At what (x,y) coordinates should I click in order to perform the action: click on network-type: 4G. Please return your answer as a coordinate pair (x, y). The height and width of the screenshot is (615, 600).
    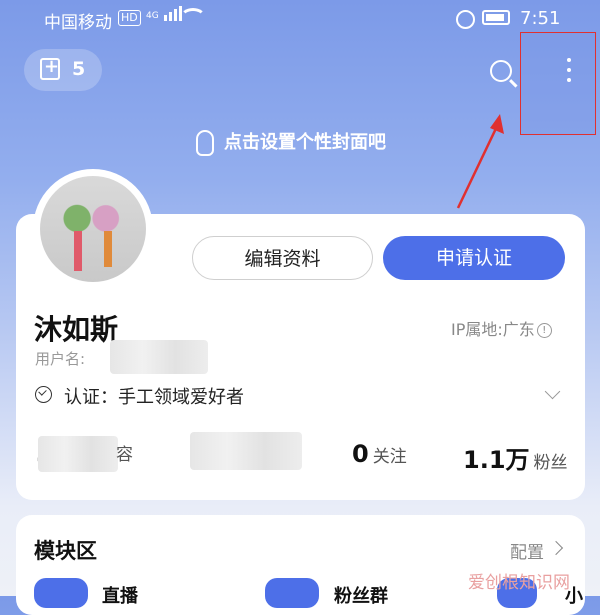
    Looking at the image, I should click on (152, 16).